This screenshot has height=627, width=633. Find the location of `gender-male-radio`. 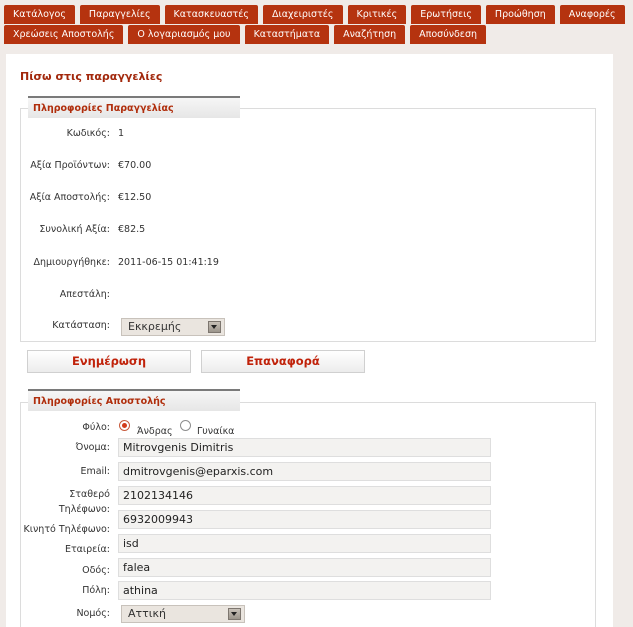

gender-male-radio is located at coordinates (124, 425).